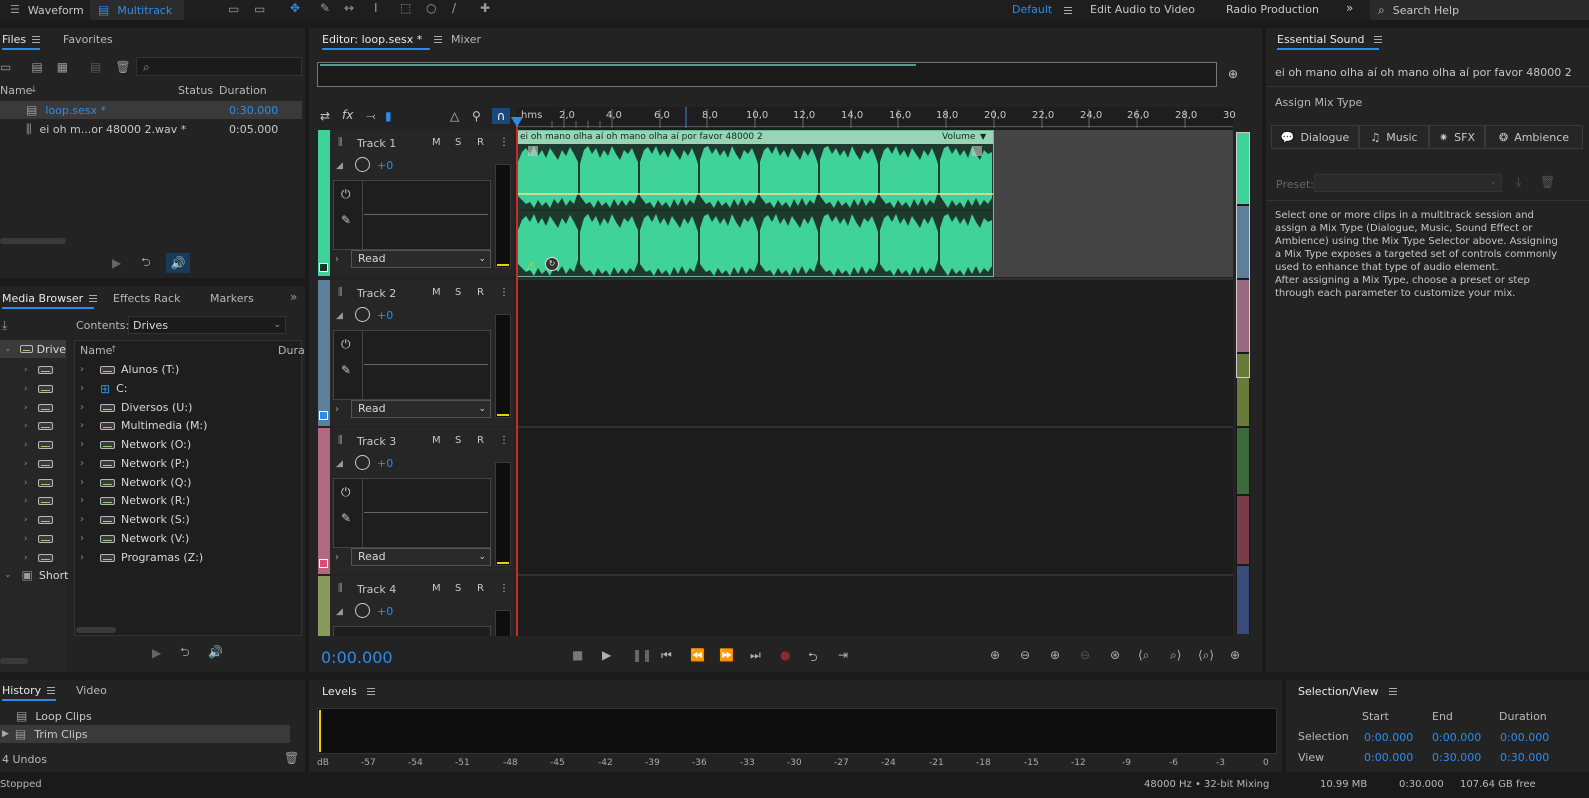  What do you see at coordinates (485, 8) in the screenshot?
I see `healing-icon: ✚` at bounding box center [485, 8].